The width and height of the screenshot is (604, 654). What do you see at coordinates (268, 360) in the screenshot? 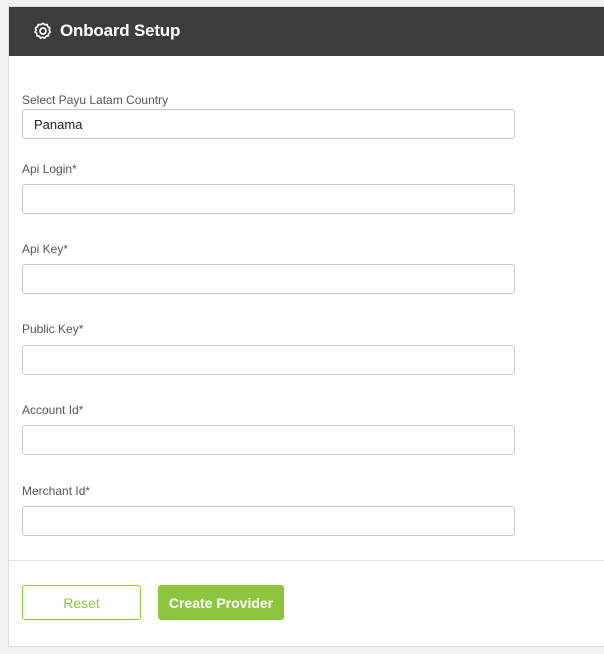
I see `public-key-field` at bounding box center [268, 360].